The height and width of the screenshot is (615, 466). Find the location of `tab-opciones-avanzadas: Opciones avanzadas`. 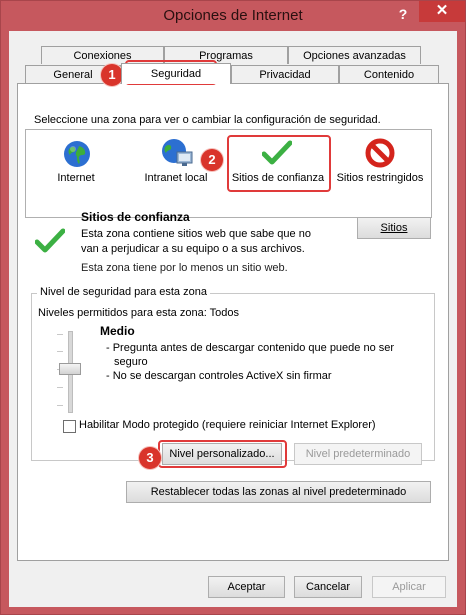

tab-opciones-avanzadas: Opciones avanzadas is located at coordinates (354, 55).